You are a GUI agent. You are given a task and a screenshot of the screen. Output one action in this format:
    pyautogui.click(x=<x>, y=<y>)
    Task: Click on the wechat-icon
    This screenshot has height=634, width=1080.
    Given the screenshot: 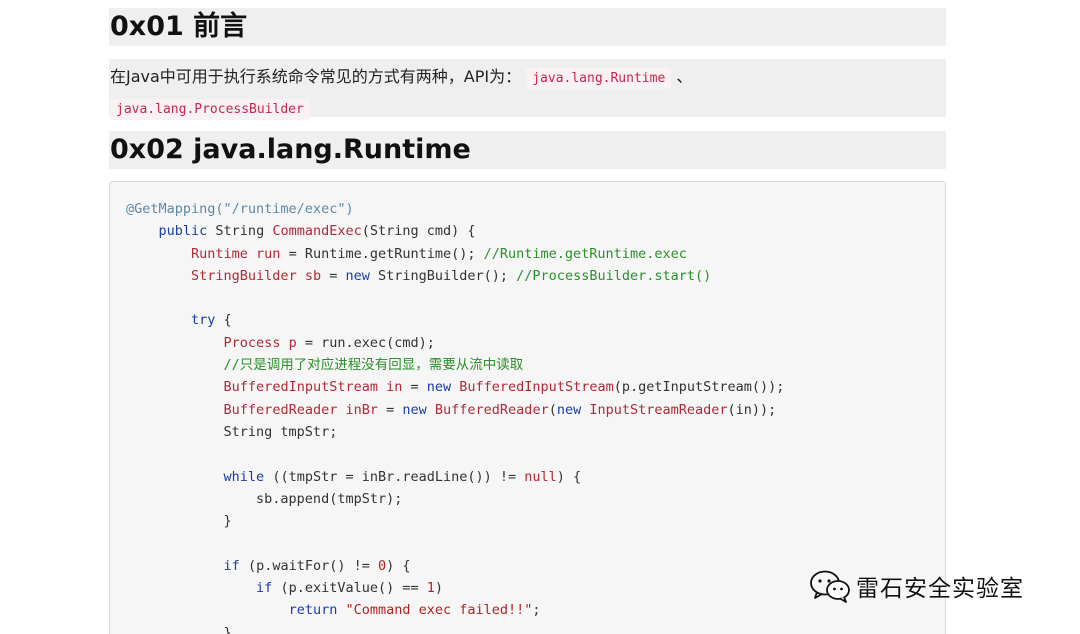 What is the action you would take?
    pyautogui.click(x=830, y=586)
    